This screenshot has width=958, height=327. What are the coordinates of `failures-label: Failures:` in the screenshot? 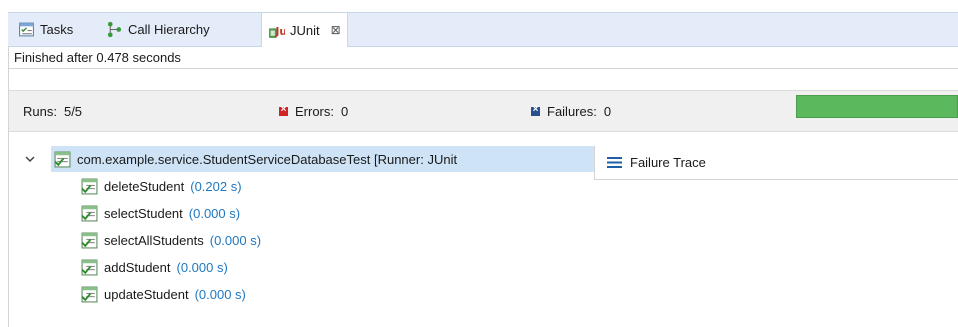 It's located at (572, 111).